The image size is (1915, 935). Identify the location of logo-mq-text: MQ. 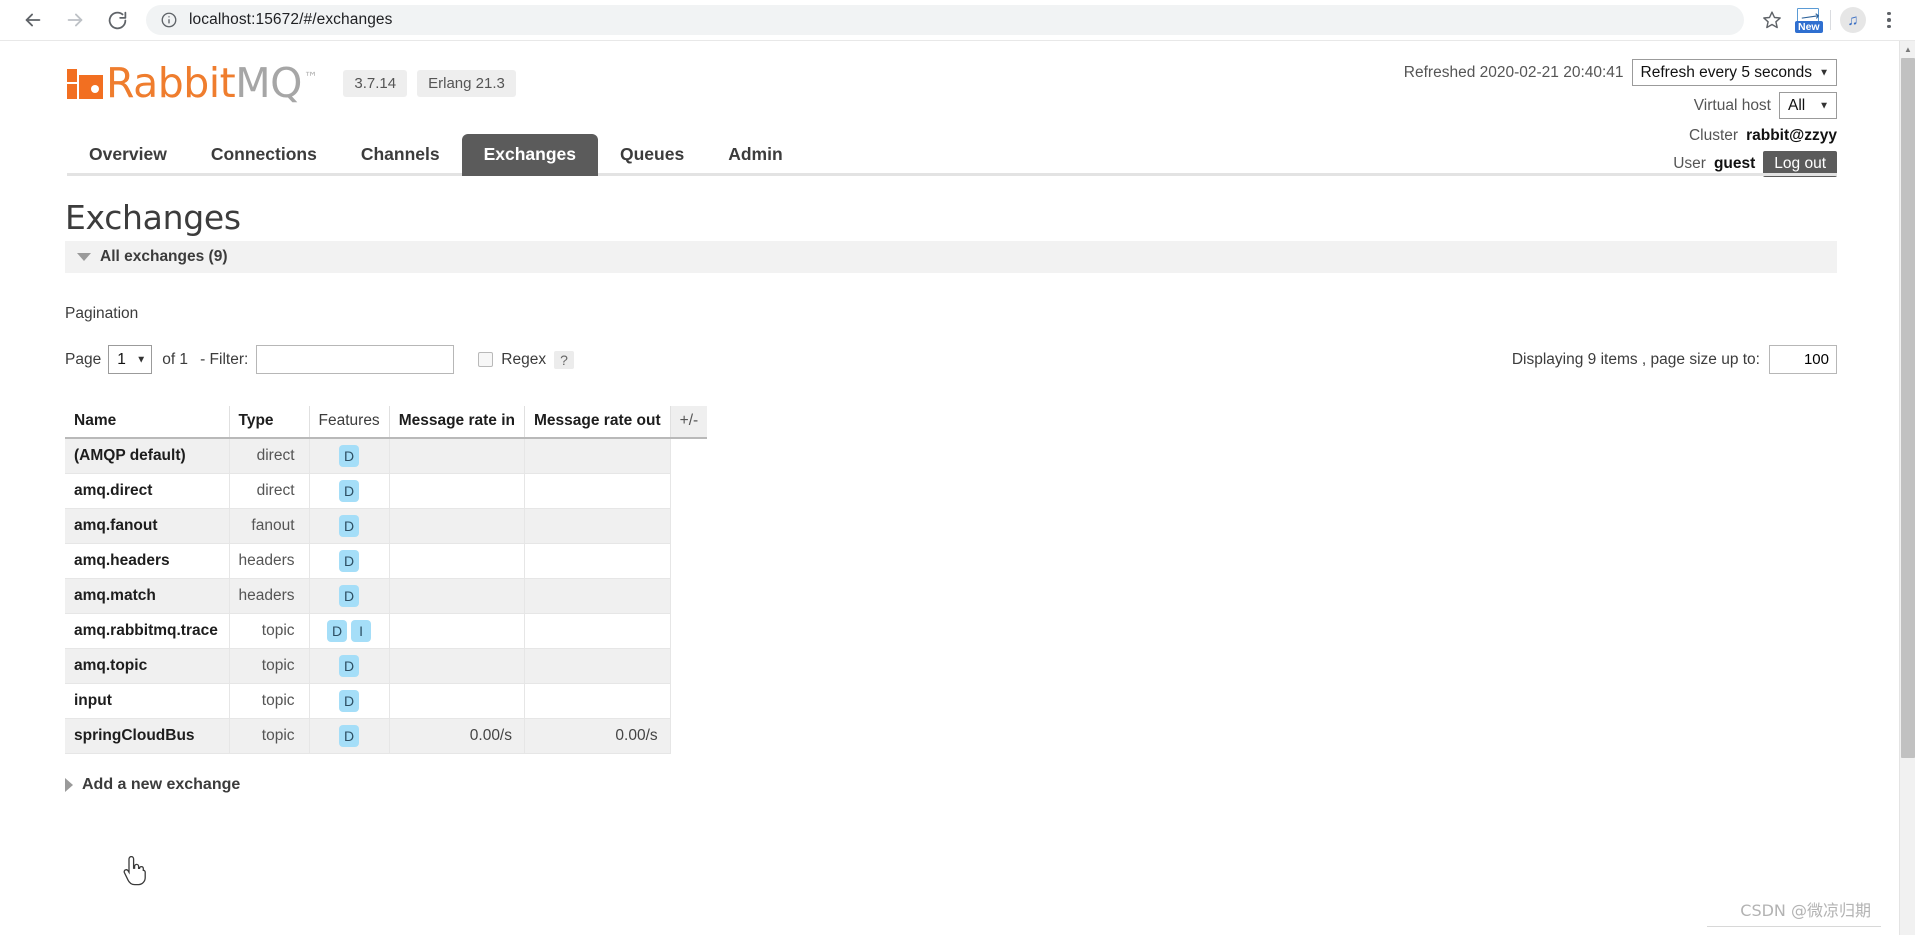
(268, 83).